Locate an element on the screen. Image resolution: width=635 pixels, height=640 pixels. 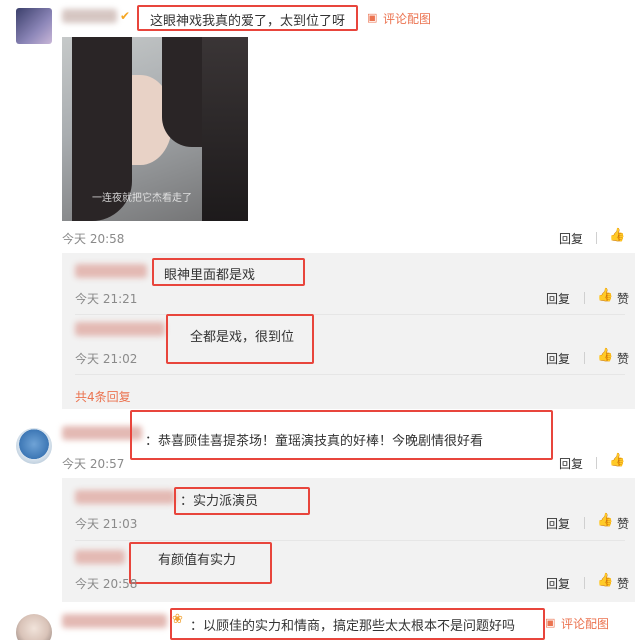
hair-shape-right is located at coordinates (182, 92).